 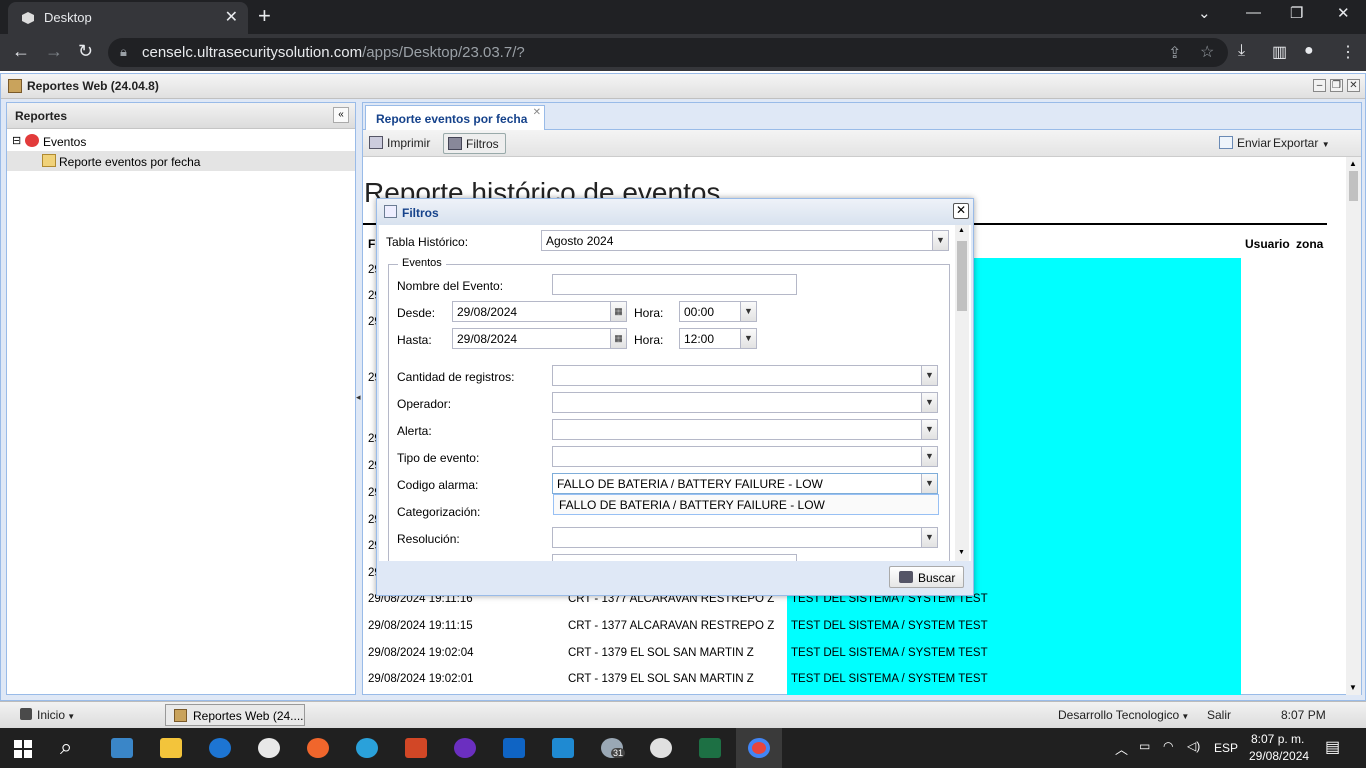 What do you see at coordinates (1168, 746) in the screenshot?
I see `wifi-icon: ◠` at bounding box center [1168, 746].